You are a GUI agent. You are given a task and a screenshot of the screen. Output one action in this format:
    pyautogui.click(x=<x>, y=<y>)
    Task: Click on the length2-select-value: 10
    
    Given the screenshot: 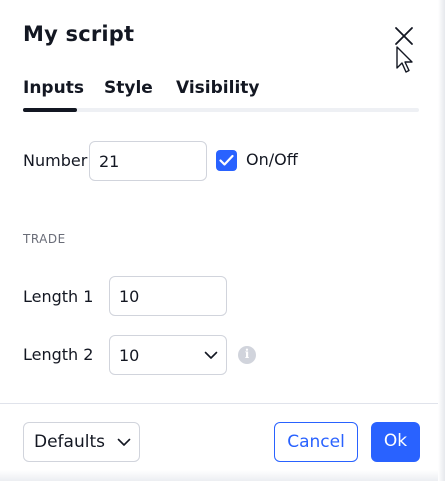 What is the action you would take?
    pyautogui.click(x=129, y=355)
    